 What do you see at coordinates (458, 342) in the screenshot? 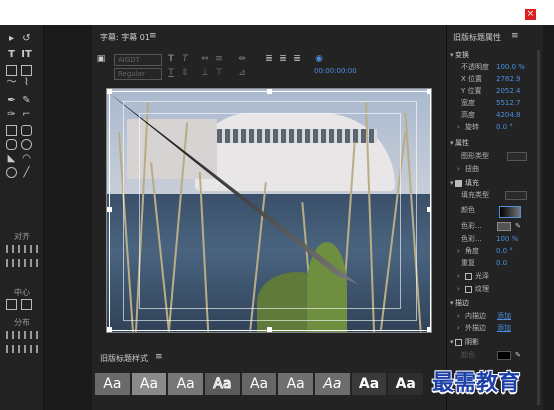
I see `shadow-checkbox` at bounding box center [458, 342].